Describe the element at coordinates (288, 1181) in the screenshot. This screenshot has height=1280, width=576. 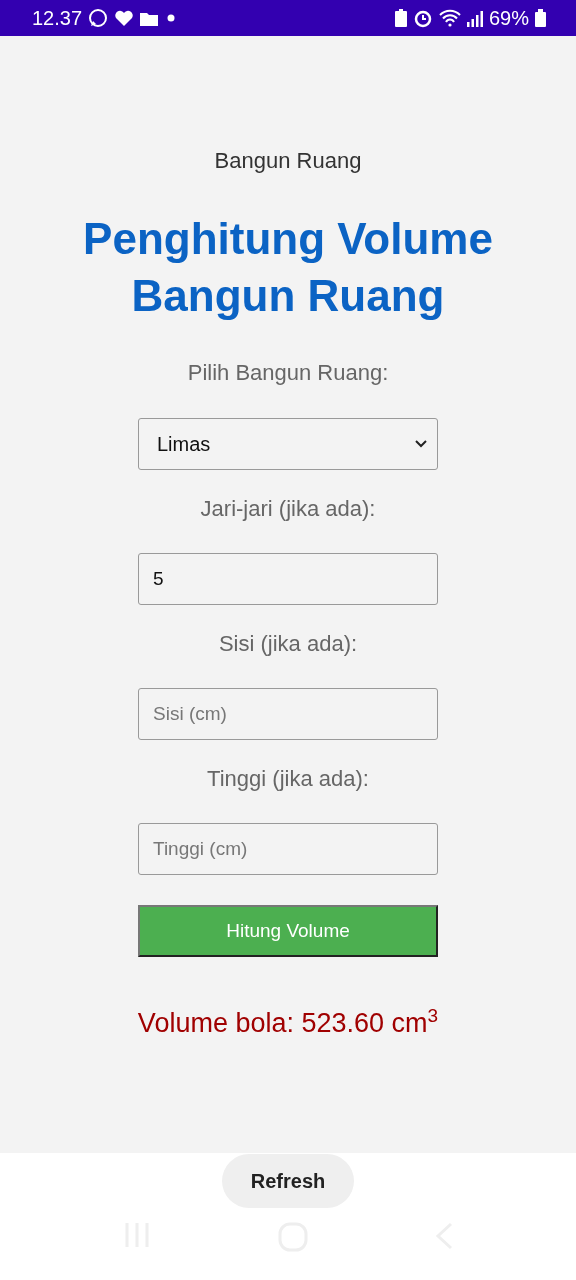
I see `refresh-button: Refresh` at that location.